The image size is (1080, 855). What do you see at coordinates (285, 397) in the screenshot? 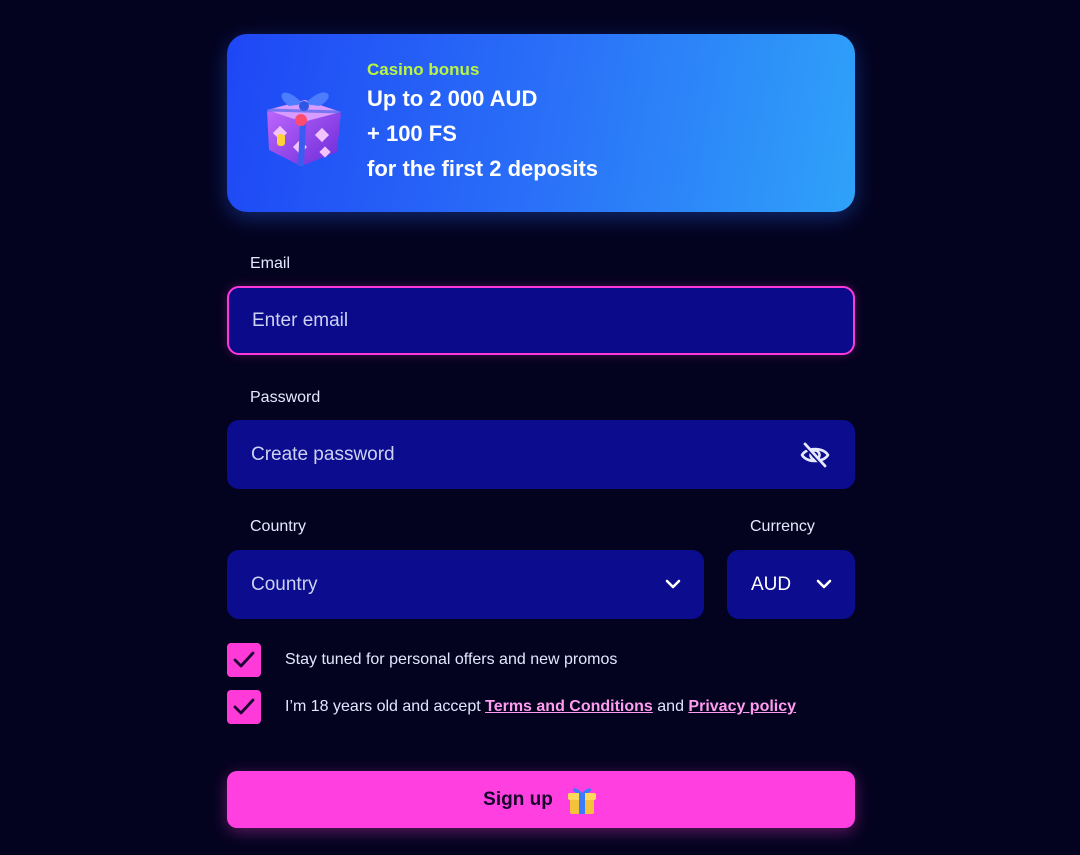
I see `password-label: Password` at bounding box center [285, 397].